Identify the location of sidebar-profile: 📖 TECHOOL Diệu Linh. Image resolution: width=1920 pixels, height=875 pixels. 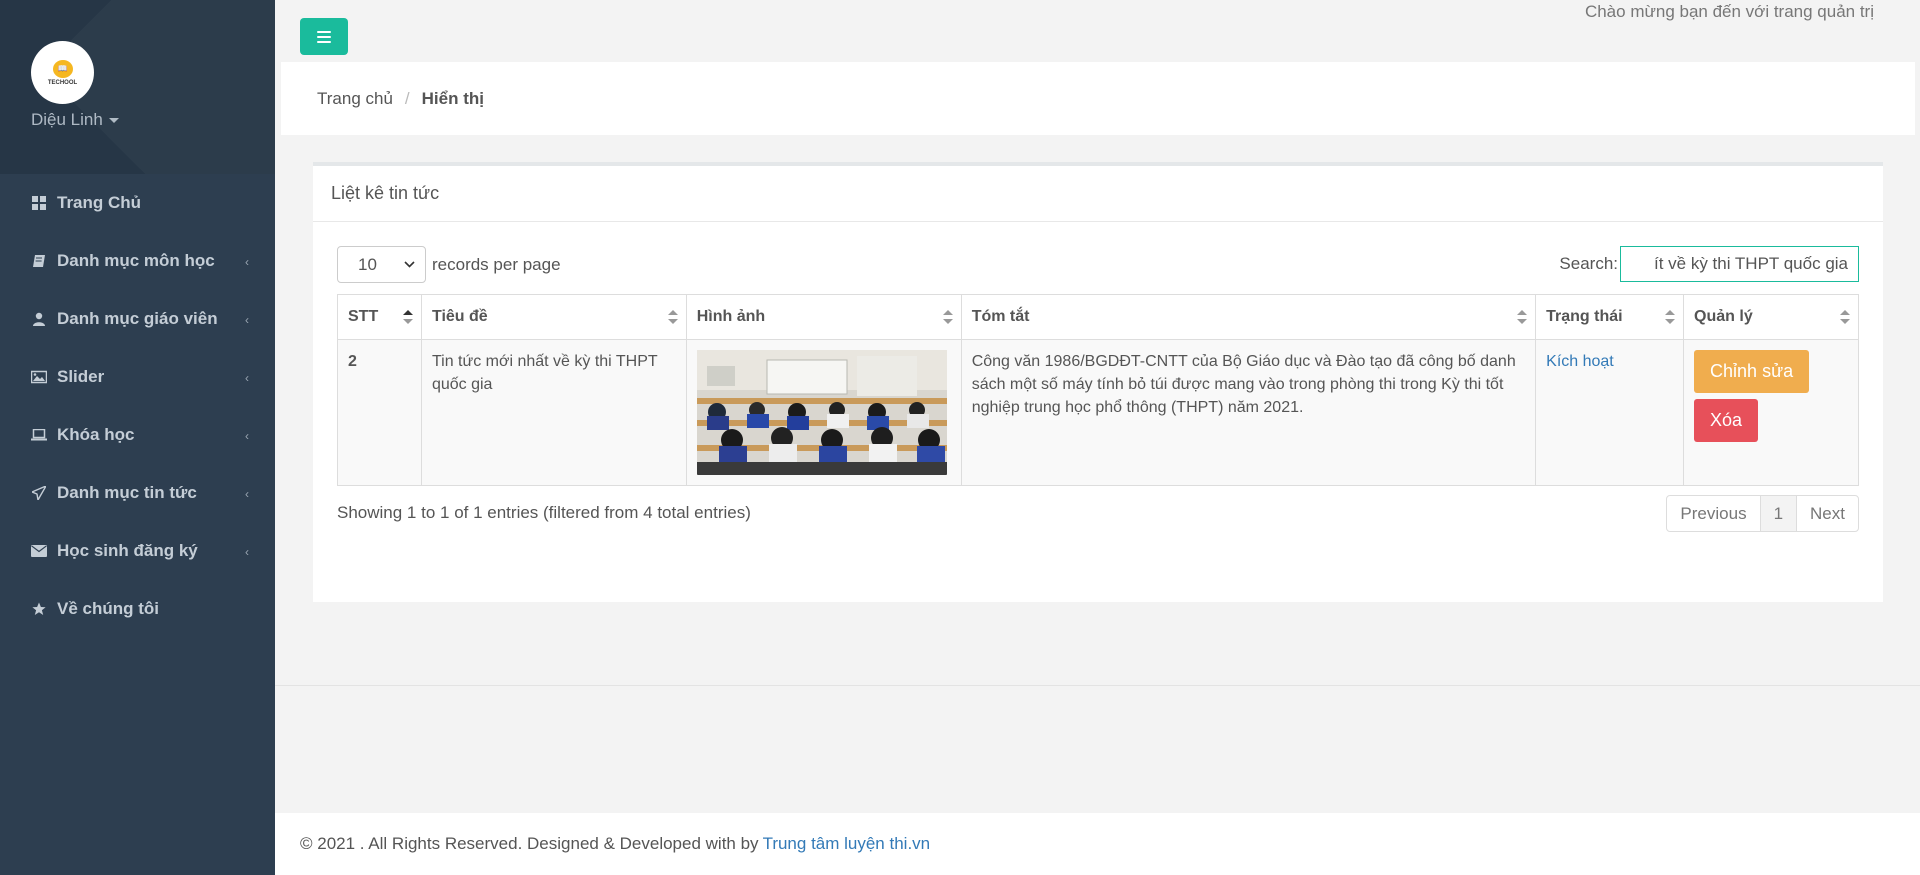
(137, 87).